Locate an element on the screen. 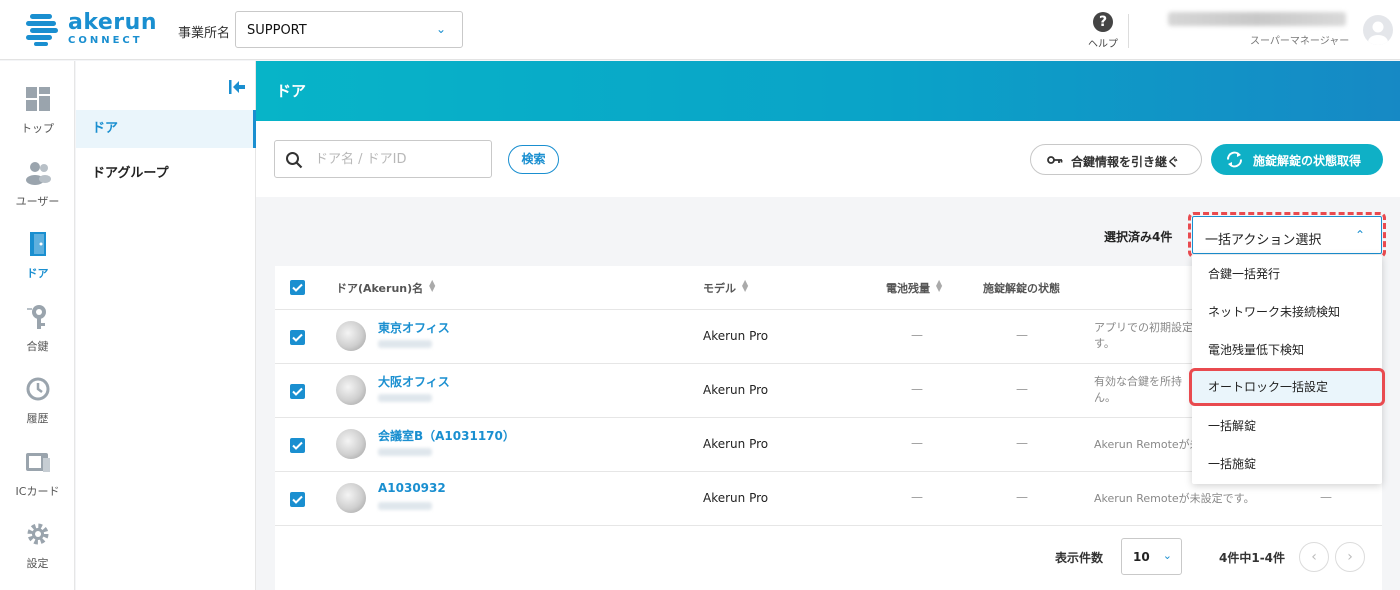 The height and width of the screenshot is (590, 1400). per-page-value: 10 is located at coordinates (1141, 557).